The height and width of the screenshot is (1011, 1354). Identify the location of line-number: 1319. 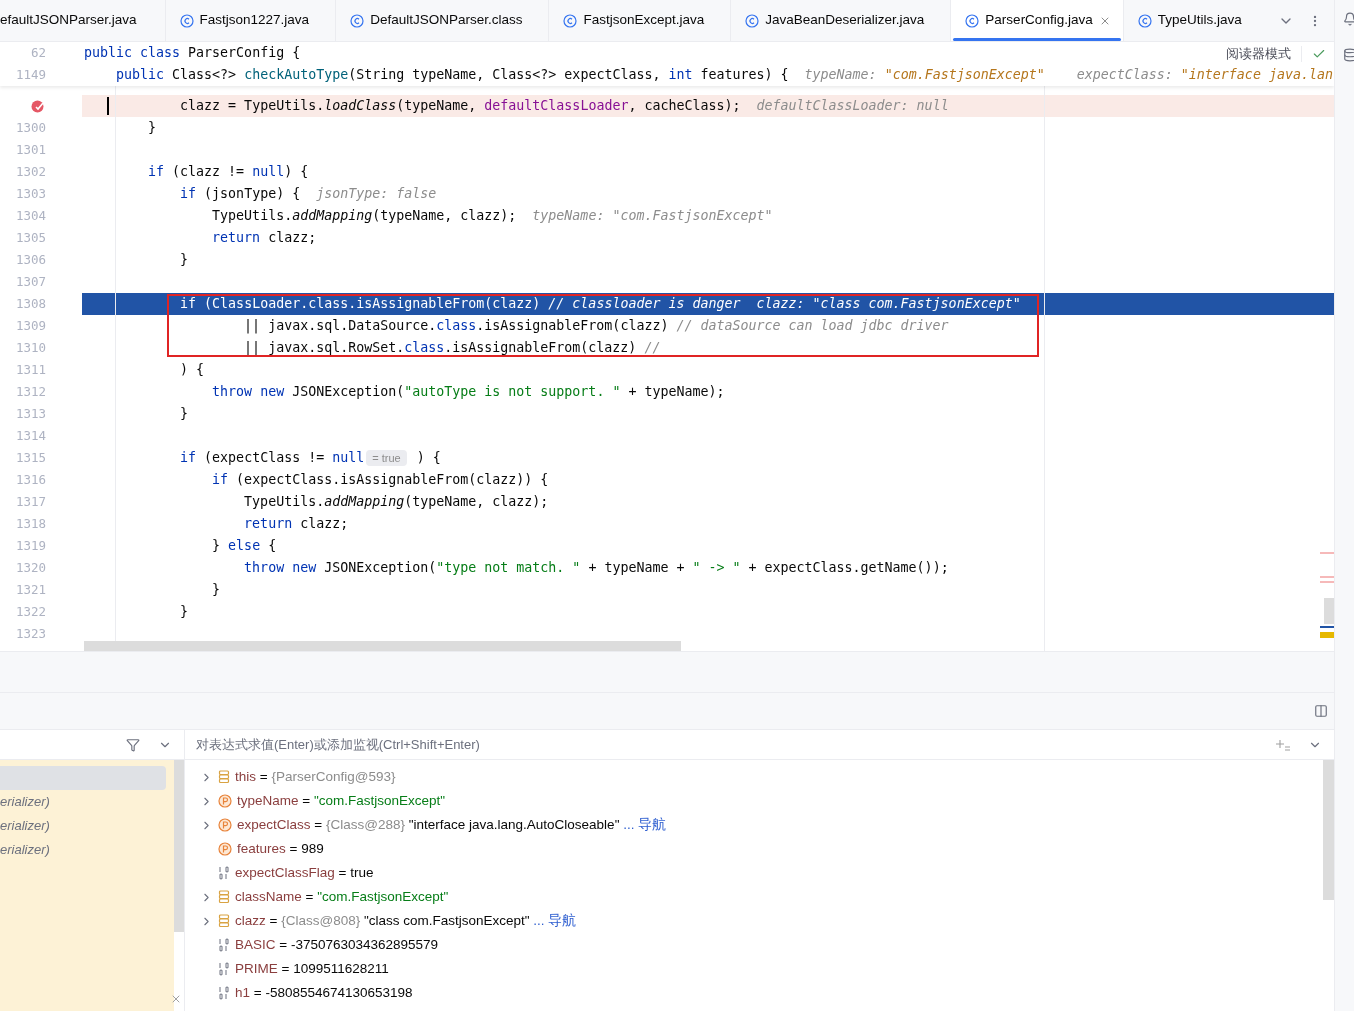
(30, 545).